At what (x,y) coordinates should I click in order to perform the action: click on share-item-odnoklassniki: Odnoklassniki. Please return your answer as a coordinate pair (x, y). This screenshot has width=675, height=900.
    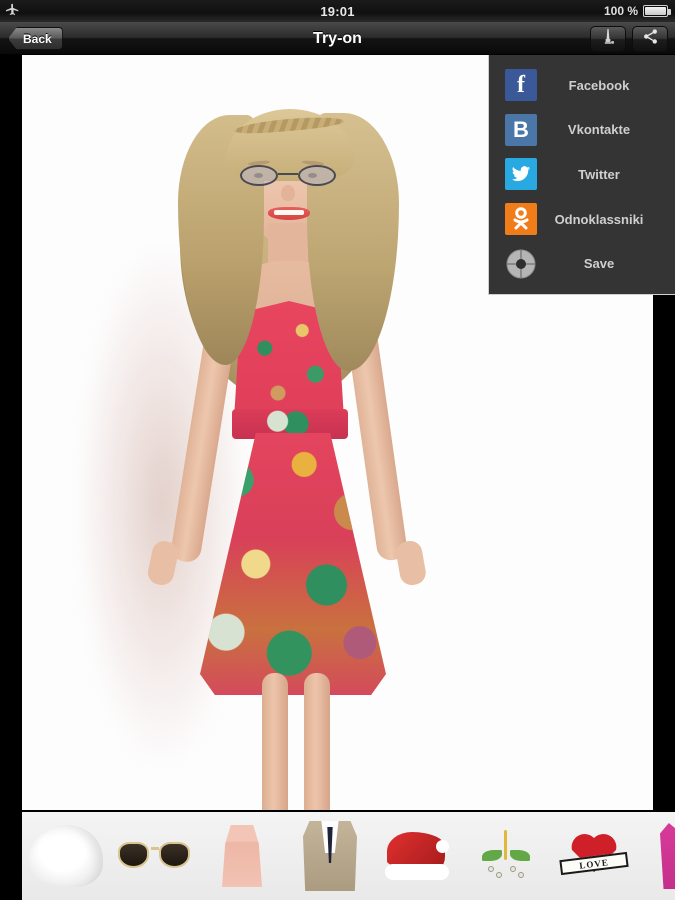
    Looking at the image, I should click on (582, 219).